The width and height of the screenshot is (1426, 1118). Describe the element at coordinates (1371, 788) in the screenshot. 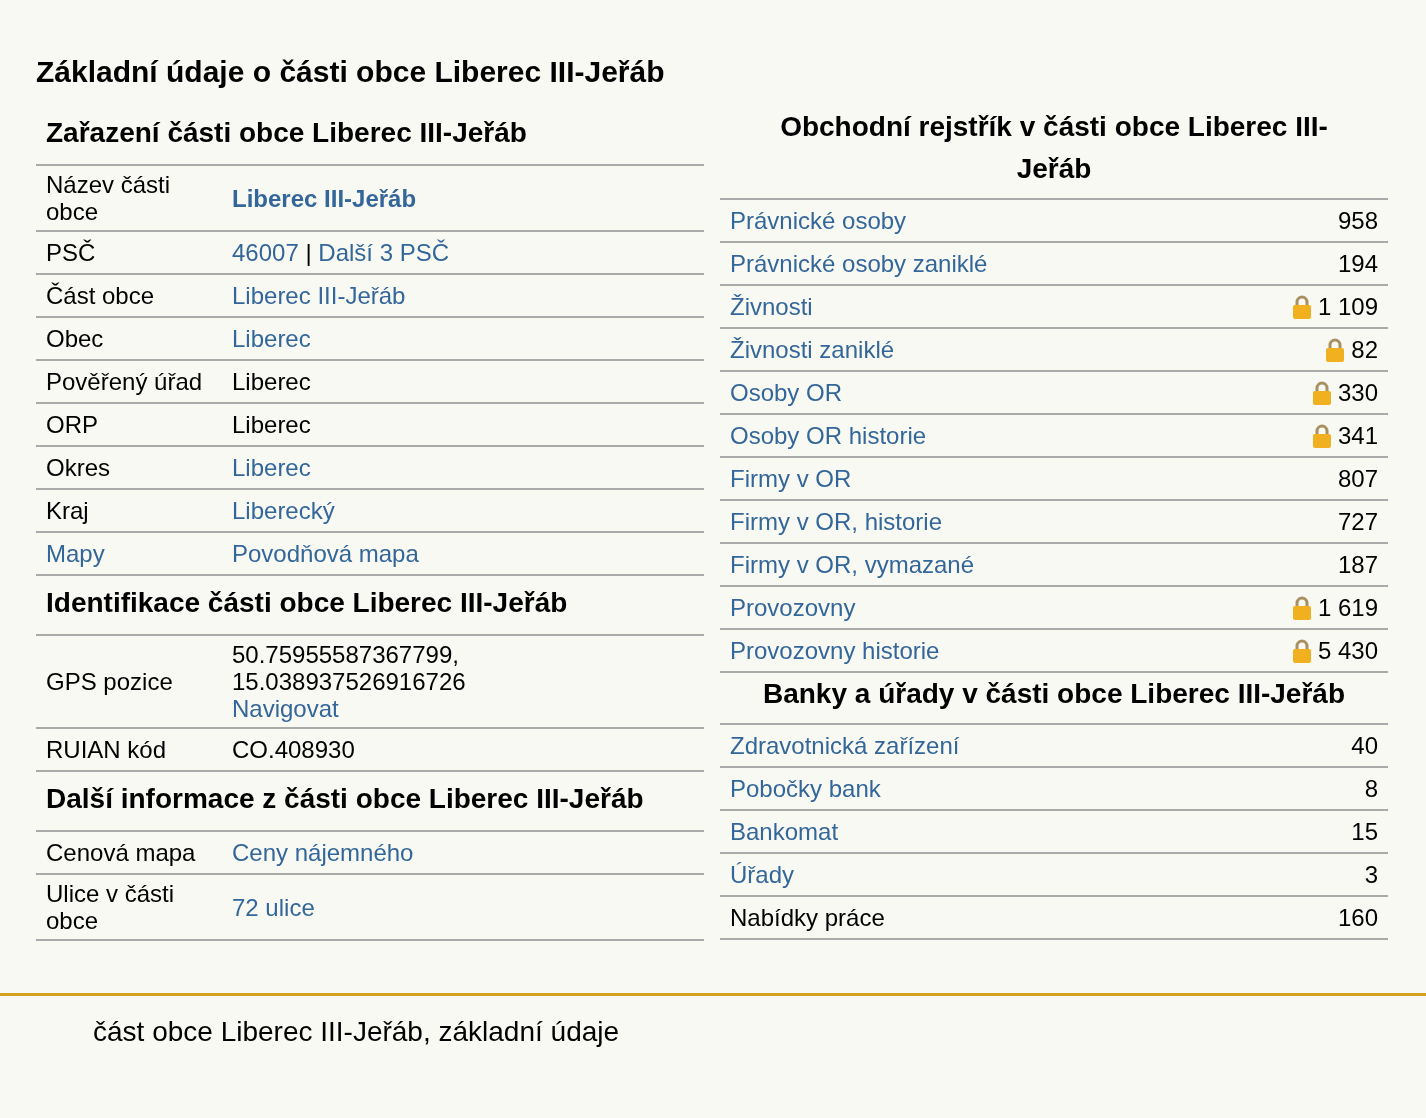

I see `stat-count: 8` at that location.